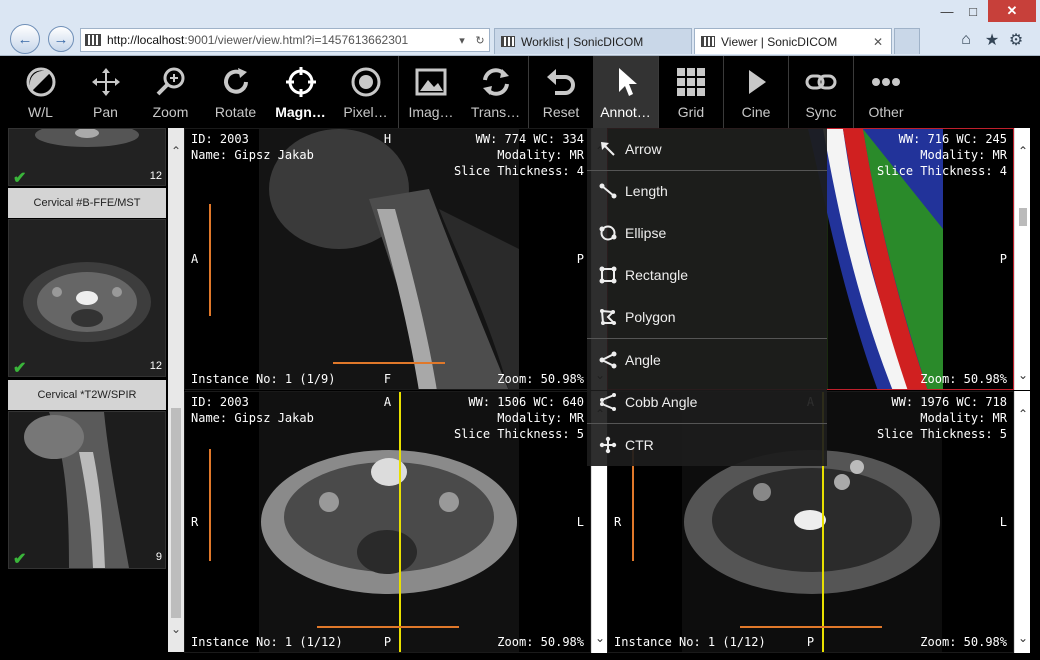  I want to click on tab-viewer: Viewer | SonicDICOM ✕, so click(793, 41).